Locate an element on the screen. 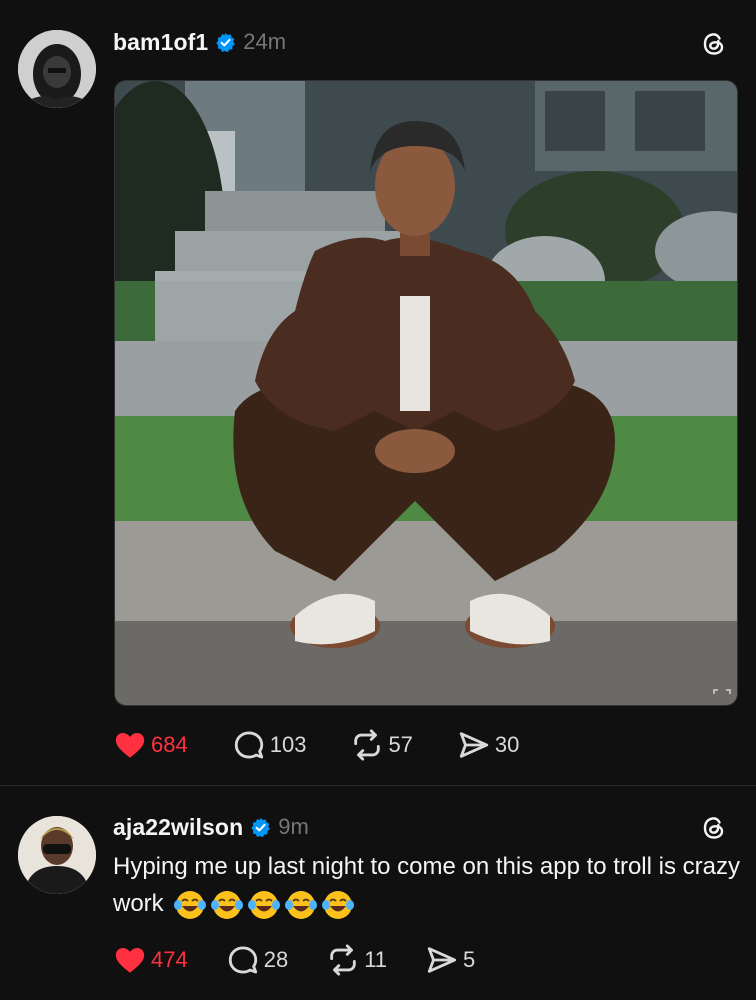  reply-button: 28 is located at coordinates (257, 960).